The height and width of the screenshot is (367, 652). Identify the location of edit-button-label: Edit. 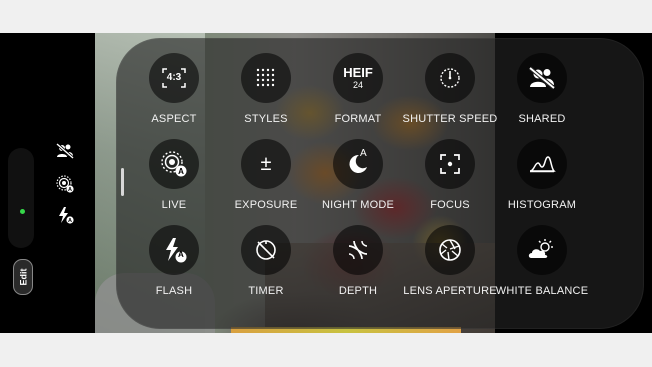
(23, 277).